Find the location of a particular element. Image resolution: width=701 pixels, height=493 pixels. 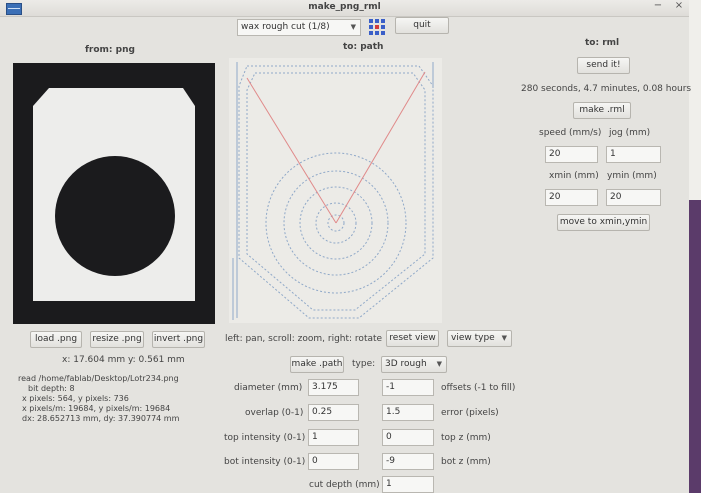

cursor-coordinates: x: 17.604 mm y: 0.561 mm is located at coordinates (123, 360).